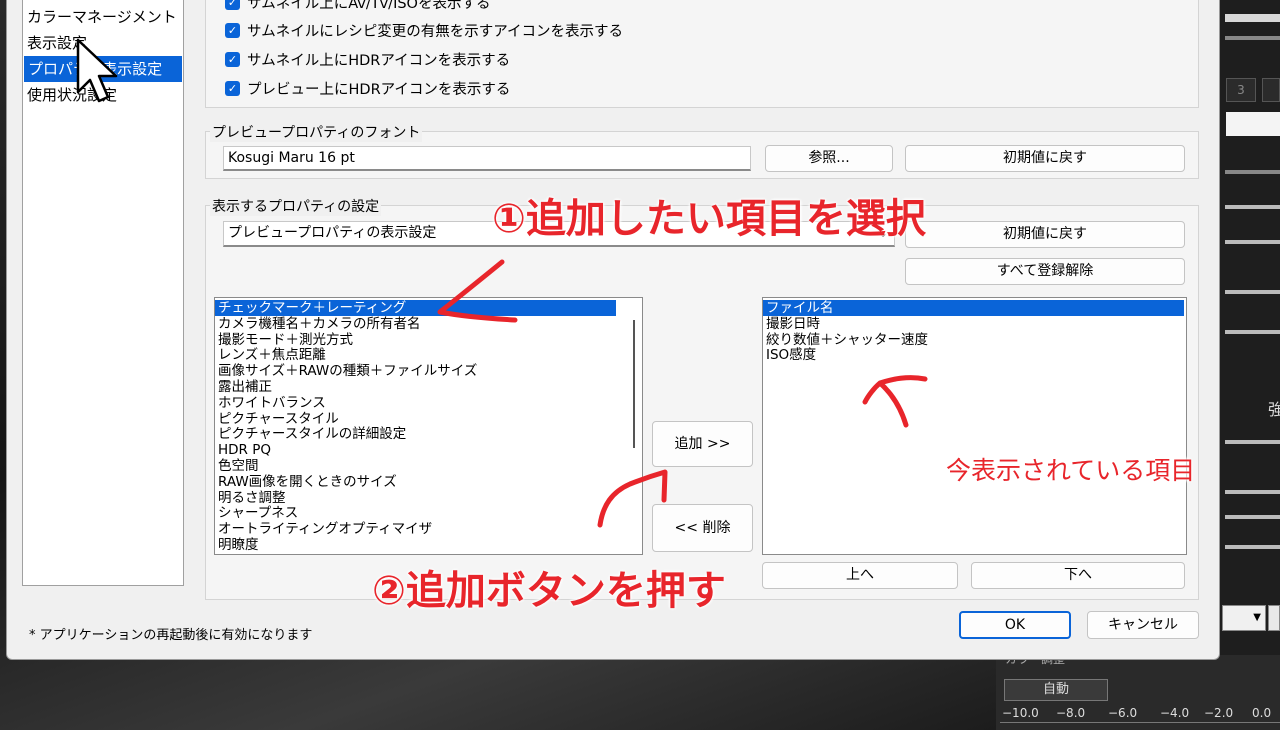 The image size is (1280, 730). What do you see at coordinates (1257, 617) in the screenshot?
I see `chevron-down-icon: ▼` at bounding box center [1257, 617].